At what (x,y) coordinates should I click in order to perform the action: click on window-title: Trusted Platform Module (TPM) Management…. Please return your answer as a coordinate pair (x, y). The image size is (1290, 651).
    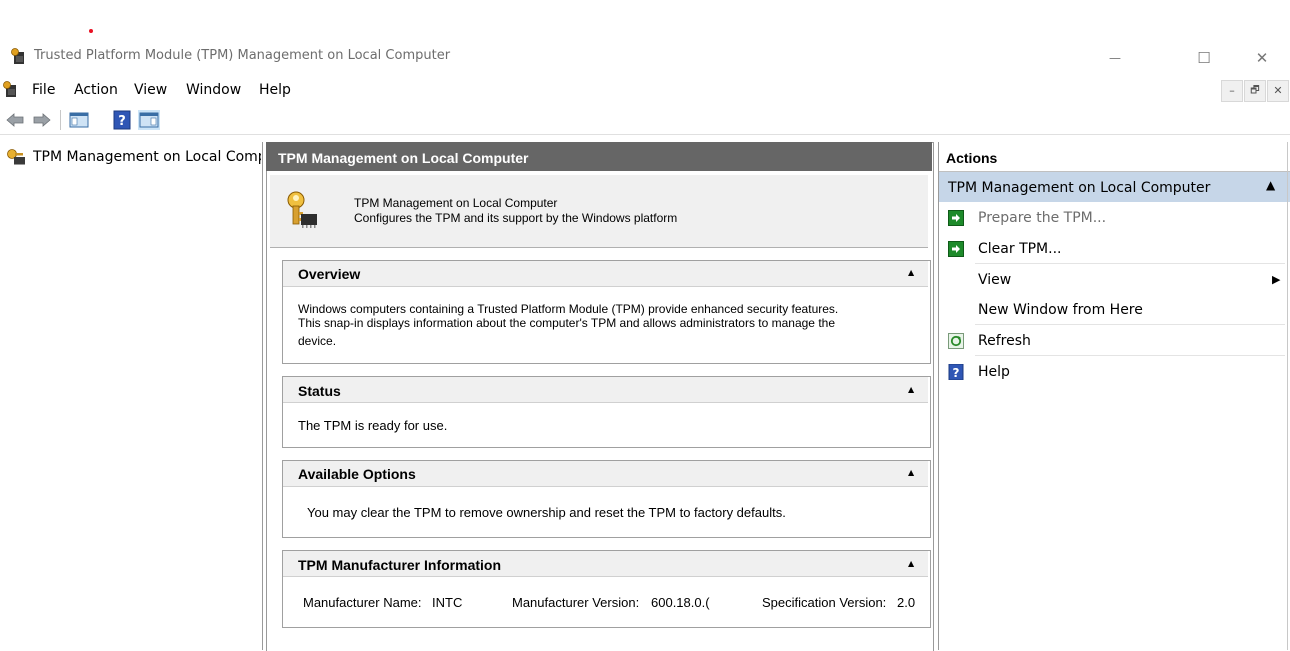
    Looking at the image, I should click on (242, 55).